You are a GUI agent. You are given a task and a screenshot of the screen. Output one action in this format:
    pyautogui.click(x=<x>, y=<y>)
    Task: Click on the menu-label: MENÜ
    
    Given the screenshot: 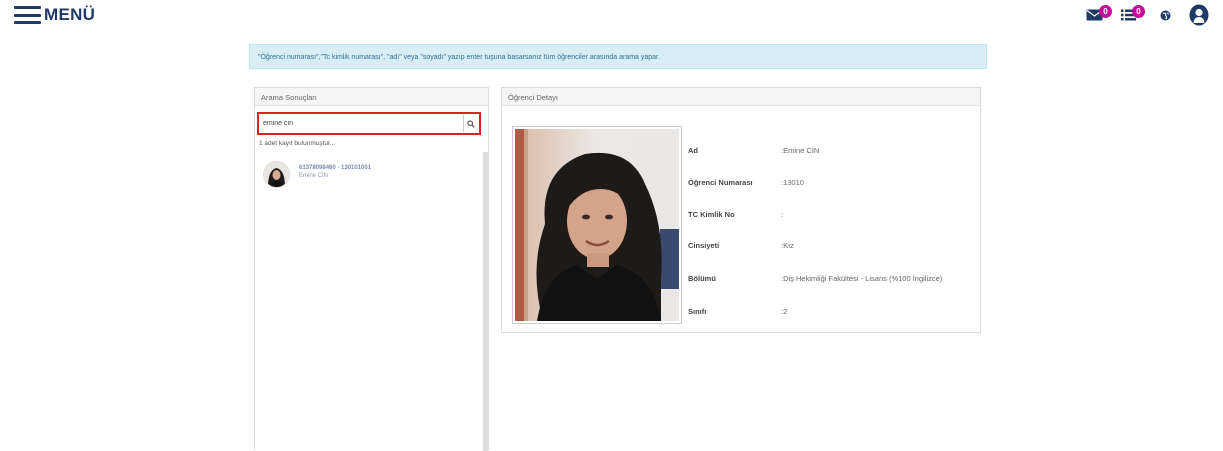 What is the action you would take?
    pyautogui.click(x=70, y=14)
    